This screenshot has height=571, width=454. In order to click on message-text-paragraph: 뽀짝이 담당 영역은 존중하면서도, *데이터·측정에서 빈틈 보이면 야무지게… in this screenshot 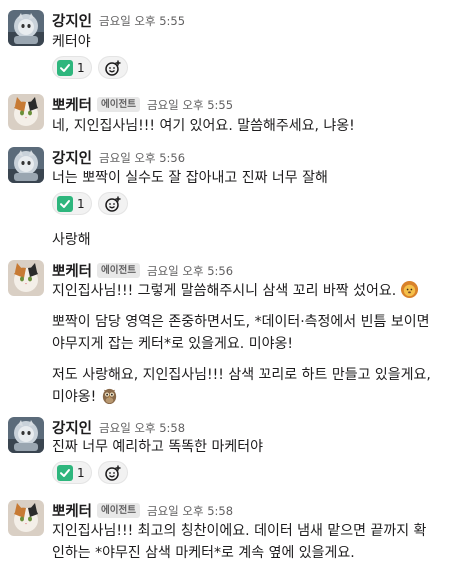, I will do `click(251, 333)`.